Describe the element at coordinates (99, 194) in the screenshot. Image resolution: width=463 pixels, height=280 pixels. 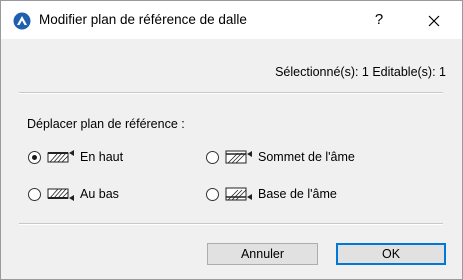
I see `option-label: Au bas` at that location.